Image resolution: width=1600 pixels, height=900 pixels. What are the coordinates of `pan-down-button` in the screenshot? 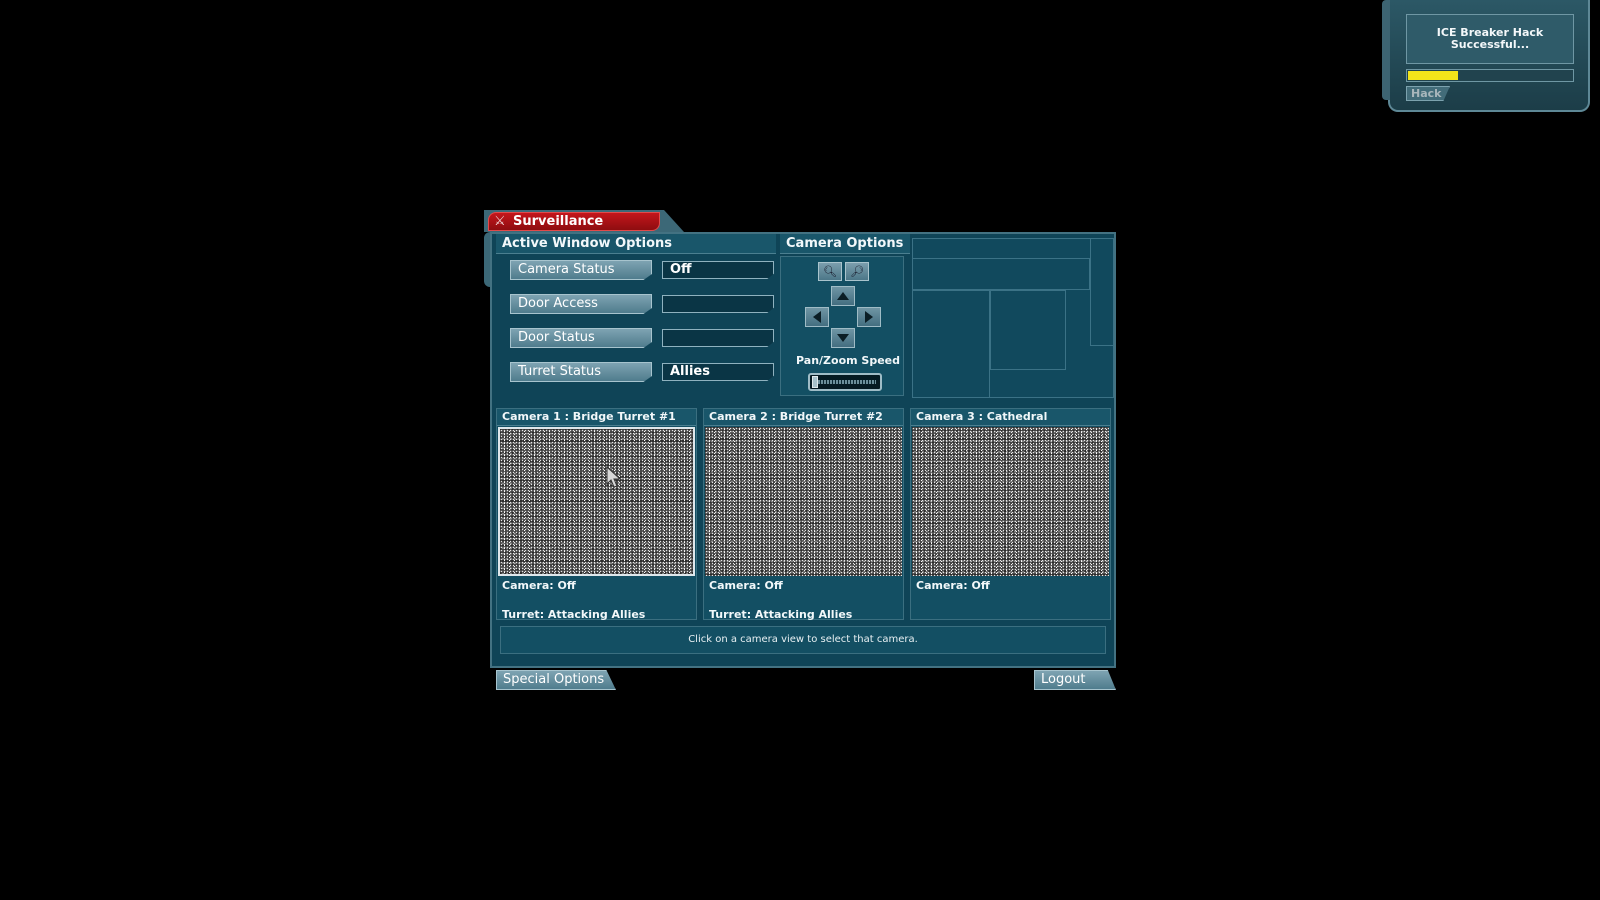 It's located at (843, 338).